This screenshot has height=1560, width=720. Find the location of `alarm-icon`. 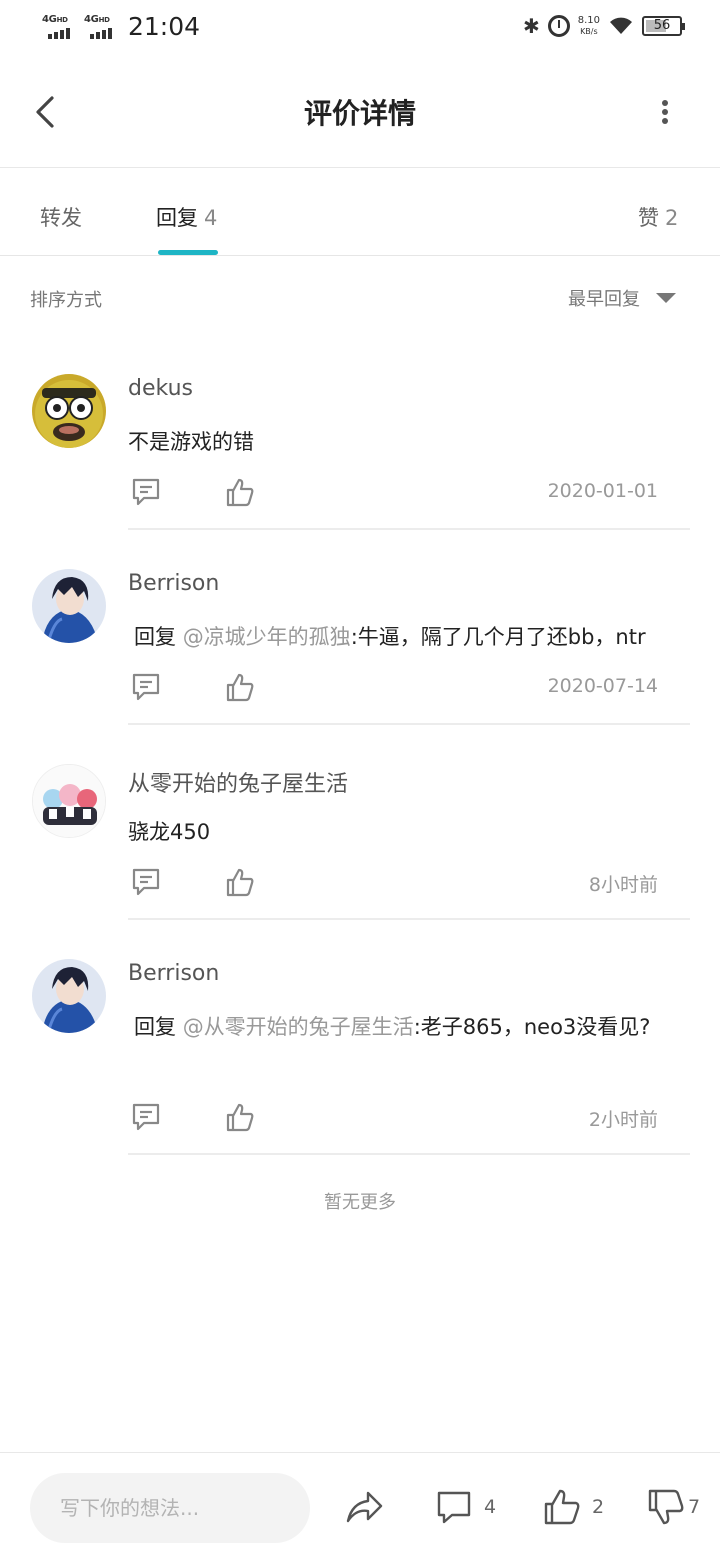

alarm-icon is located at coordinates (558, 26).